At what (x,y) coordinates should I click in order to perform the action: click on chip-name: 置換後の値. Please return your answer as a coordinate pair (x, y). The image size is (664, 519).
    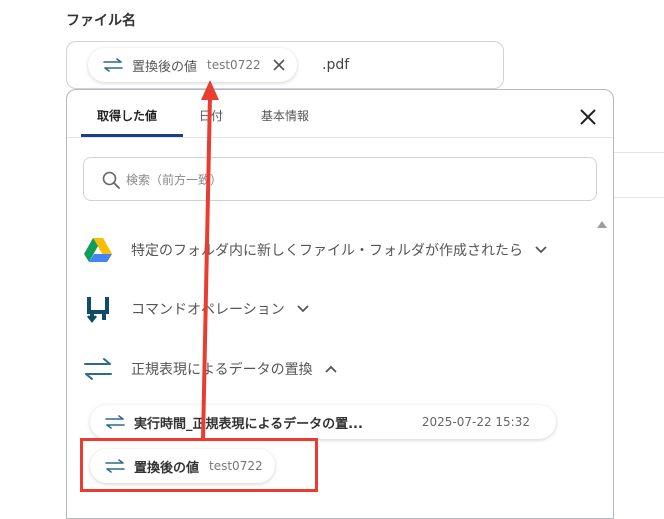
    Looking at the image, I should click on (165, 67).